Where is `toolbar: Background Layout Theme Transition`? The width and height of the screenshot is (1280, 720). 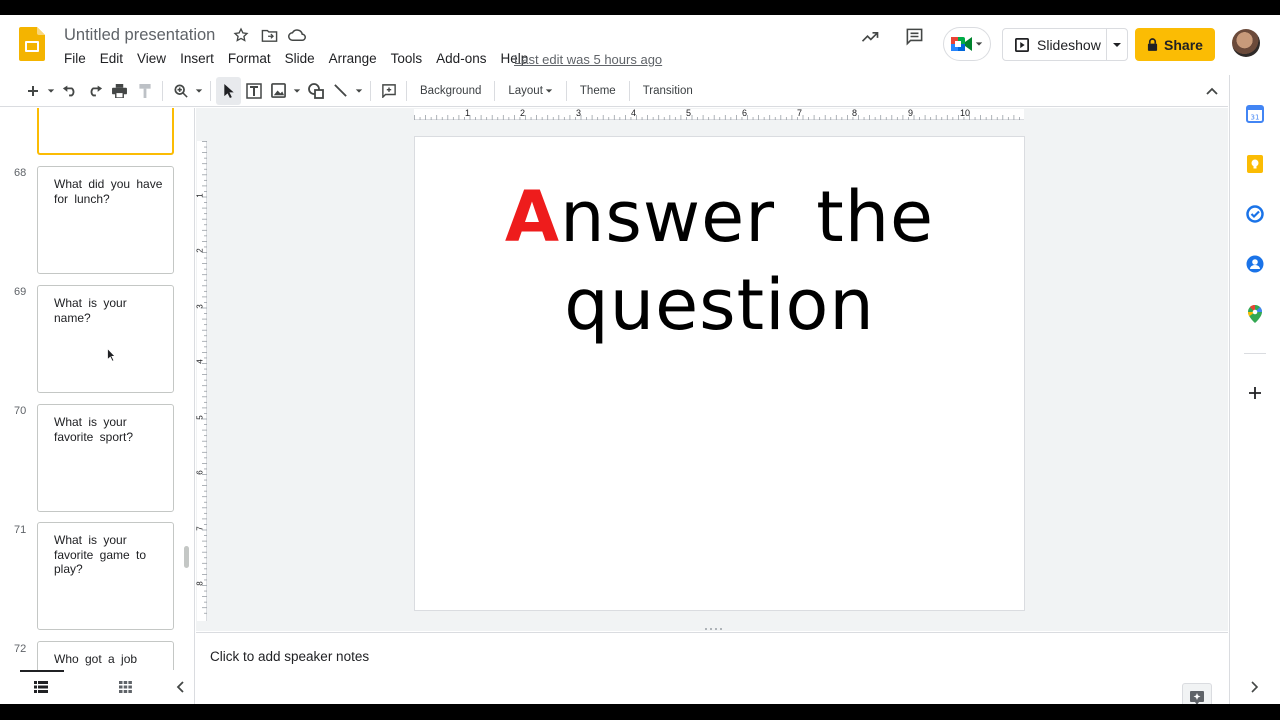
toolbar: Background Layout Theme Transition is located at coordinates (614, 91).